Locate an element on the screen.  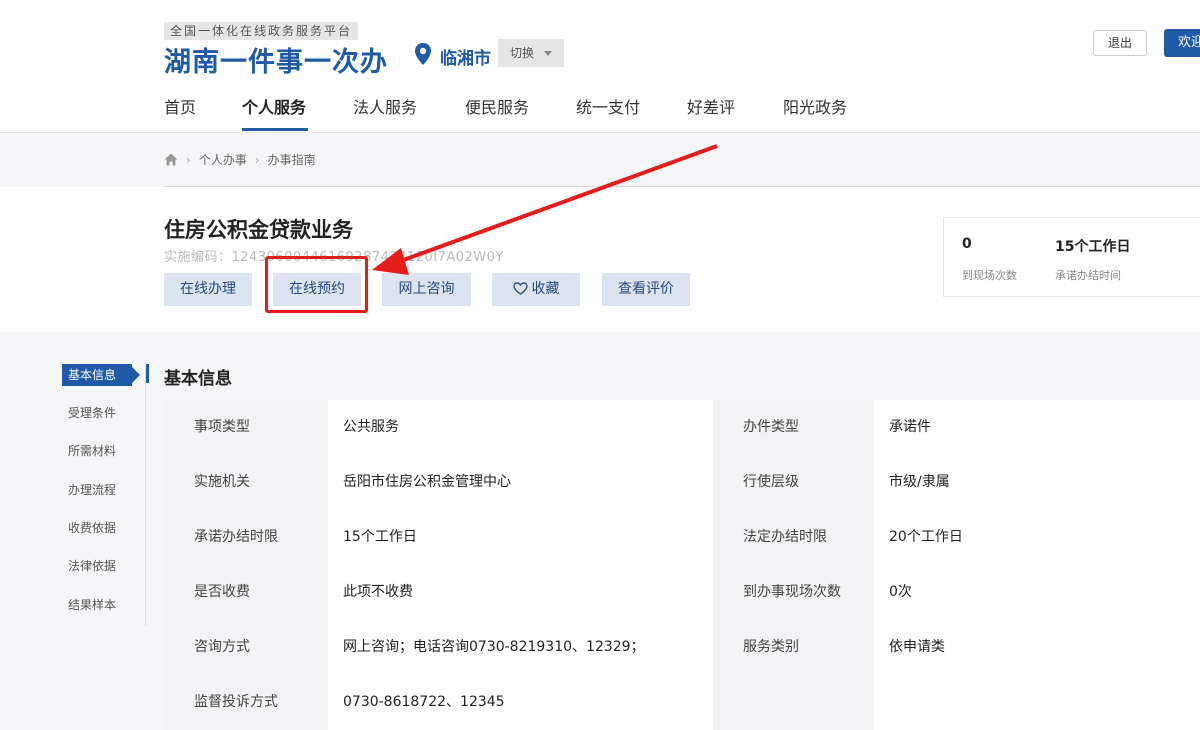
table-row: 是否收费 此项不收费 到办事现场次数 0次 is located at coordinates (682, 592).